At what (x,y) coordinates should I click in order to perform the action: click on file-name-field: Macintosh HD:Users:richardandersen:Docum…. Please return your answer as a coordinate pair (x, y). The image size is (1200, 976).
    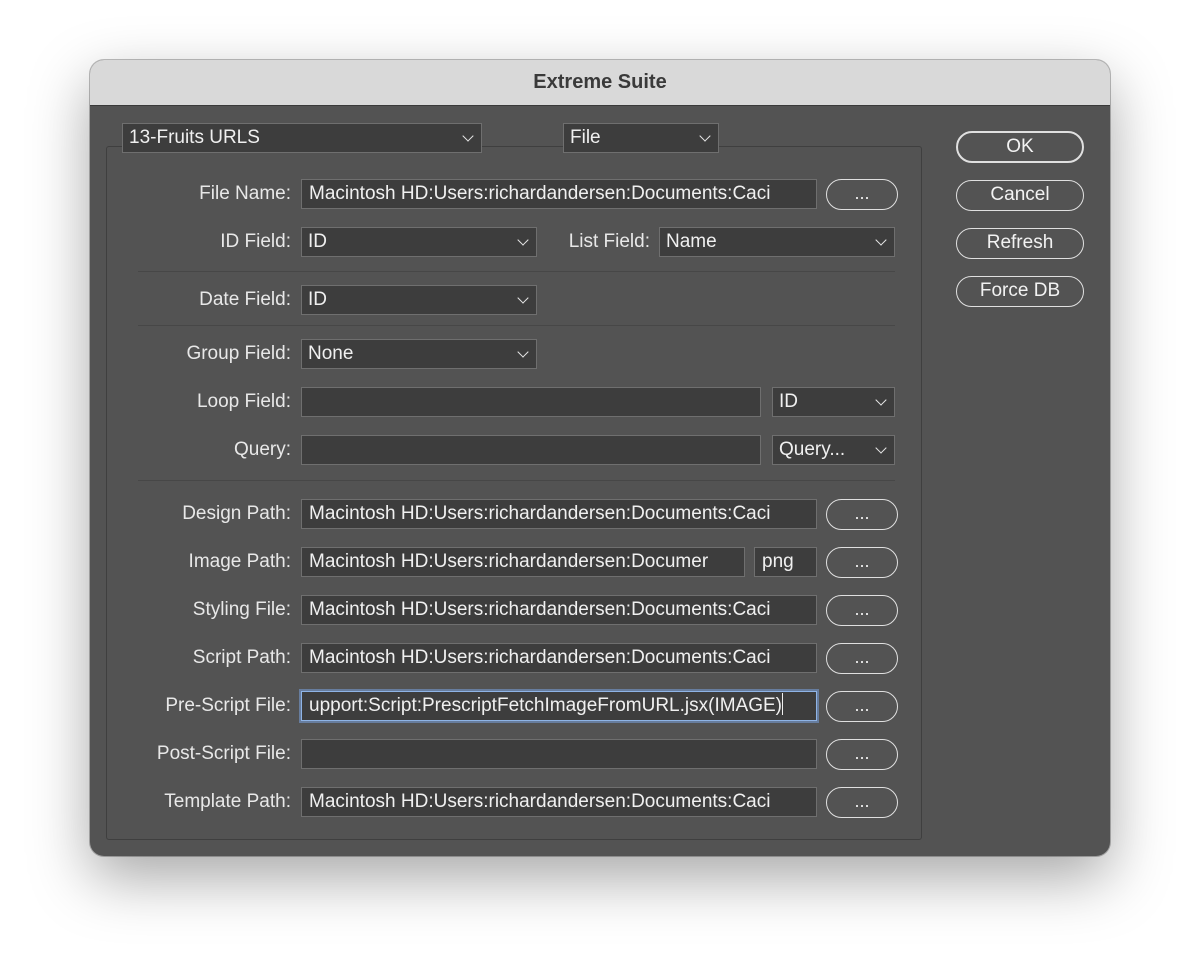
    Looking at the image, I should click on (559, 194).